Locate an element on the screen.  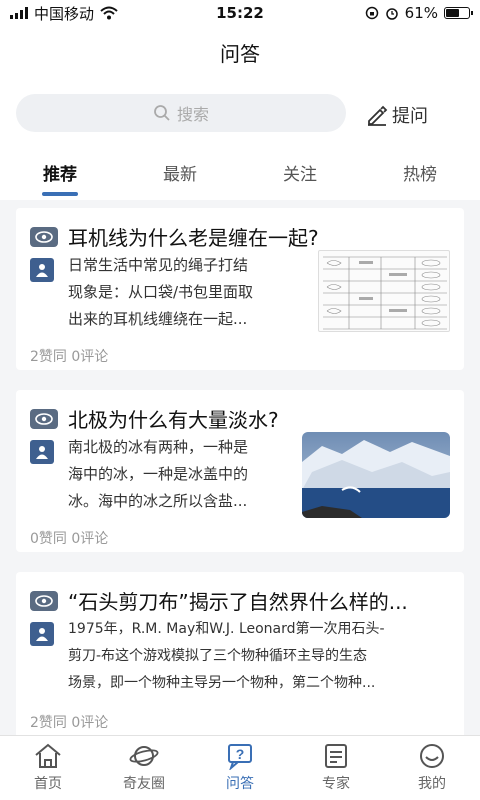
excerpt-line: 南北极的冰有两种，一种是 is located at coordinates (158, 447).